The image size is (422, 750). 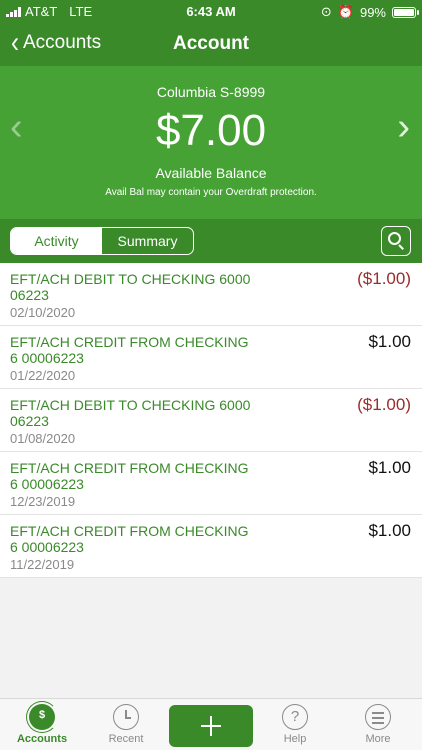 I want to click on tab-more-label: More, so click(x=378, y=739).